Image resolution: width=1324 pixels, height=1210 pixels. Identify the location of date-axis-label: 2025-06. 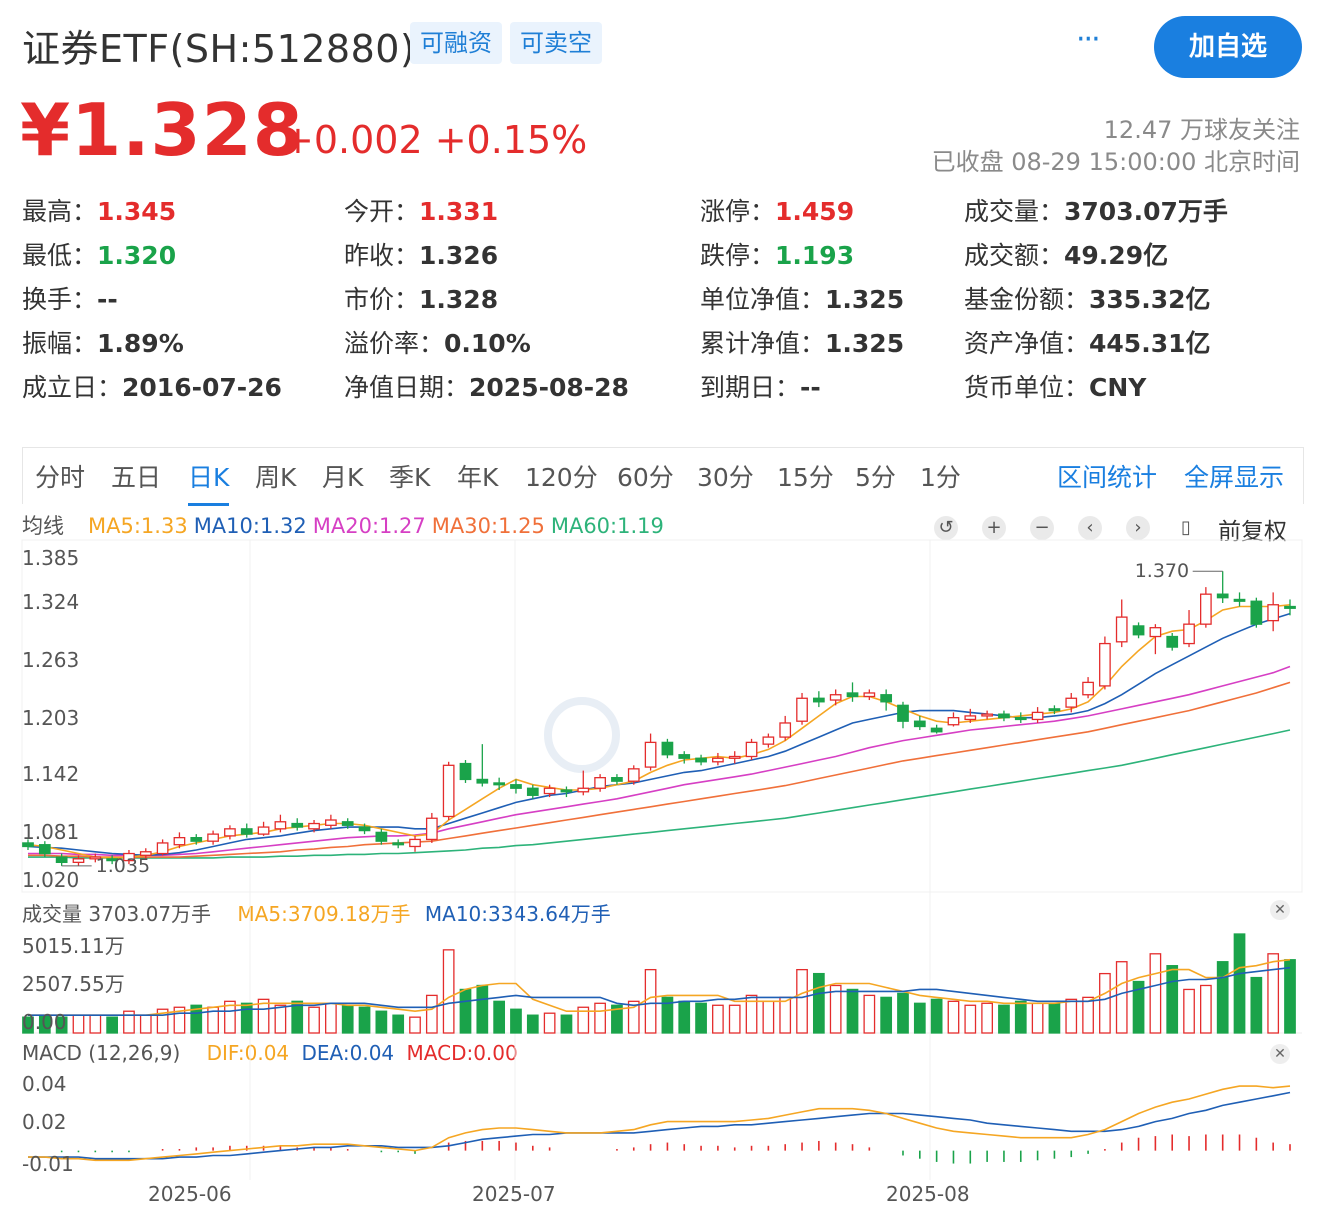
(190, 1194).